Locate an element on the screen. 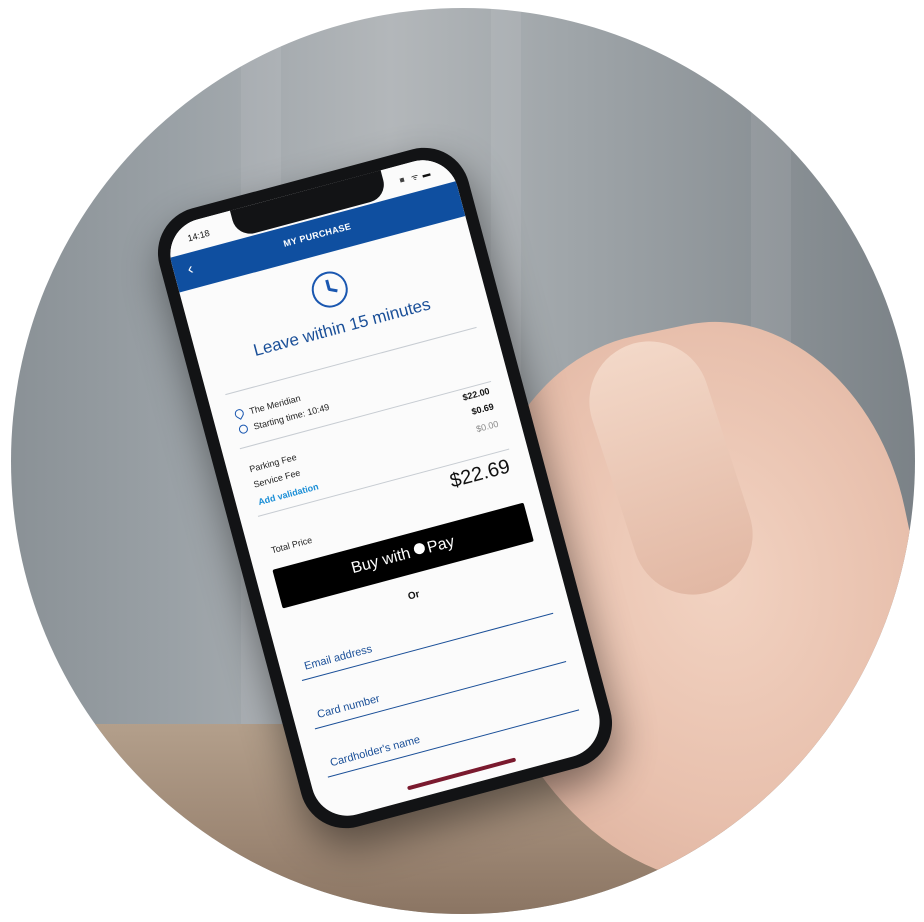 This screenshot has width=924, height=922. apple-pay-prefix: Buy with is located at coordinates (381, 561).